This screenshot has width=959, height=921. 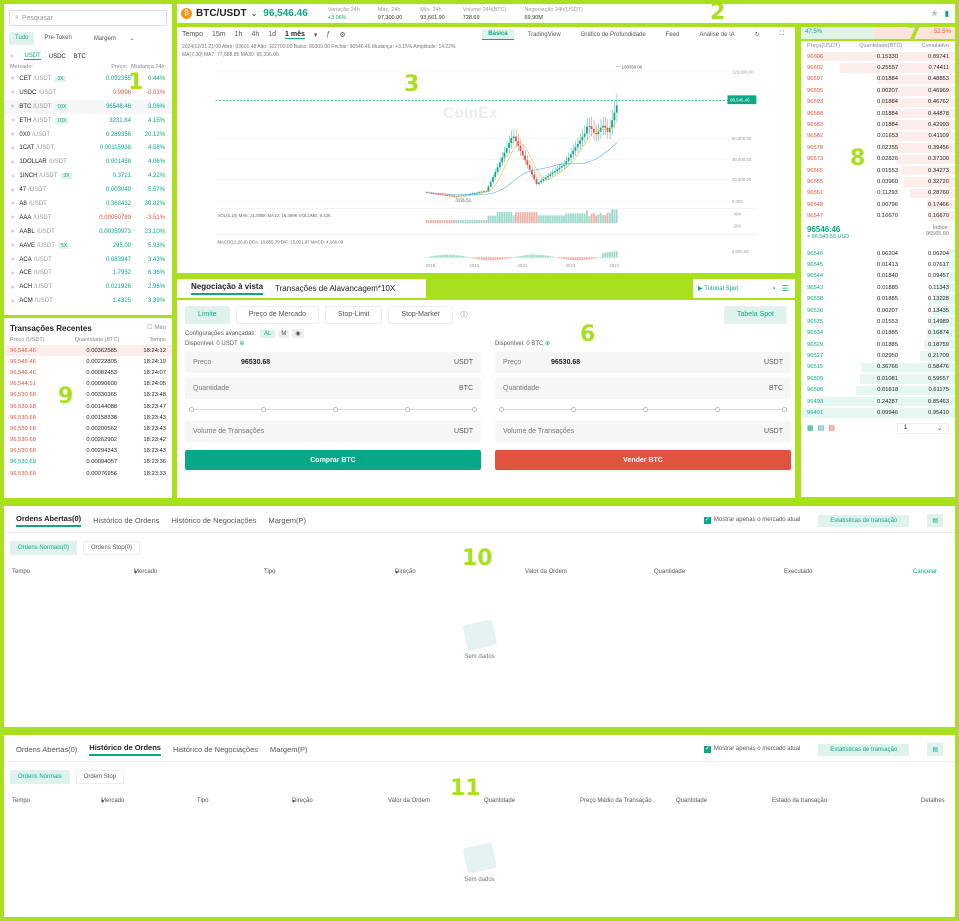 I want to click on order-type-stop-limit: Stop-Limit, so click(x=353, y=315).